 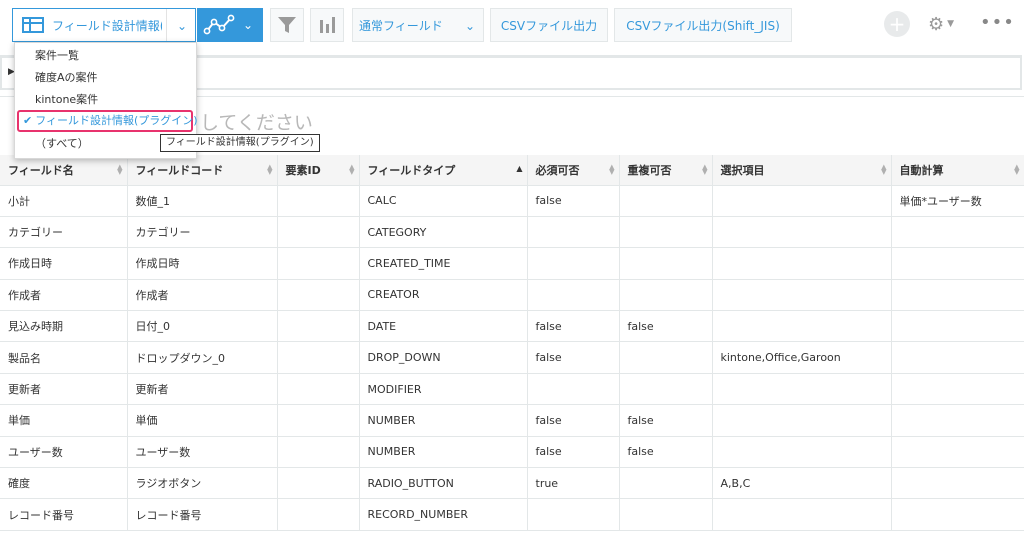 I want to click on table-row: 小計 数値_1 CALC false 単価*ユーザー数, so click(x=512, y=201).